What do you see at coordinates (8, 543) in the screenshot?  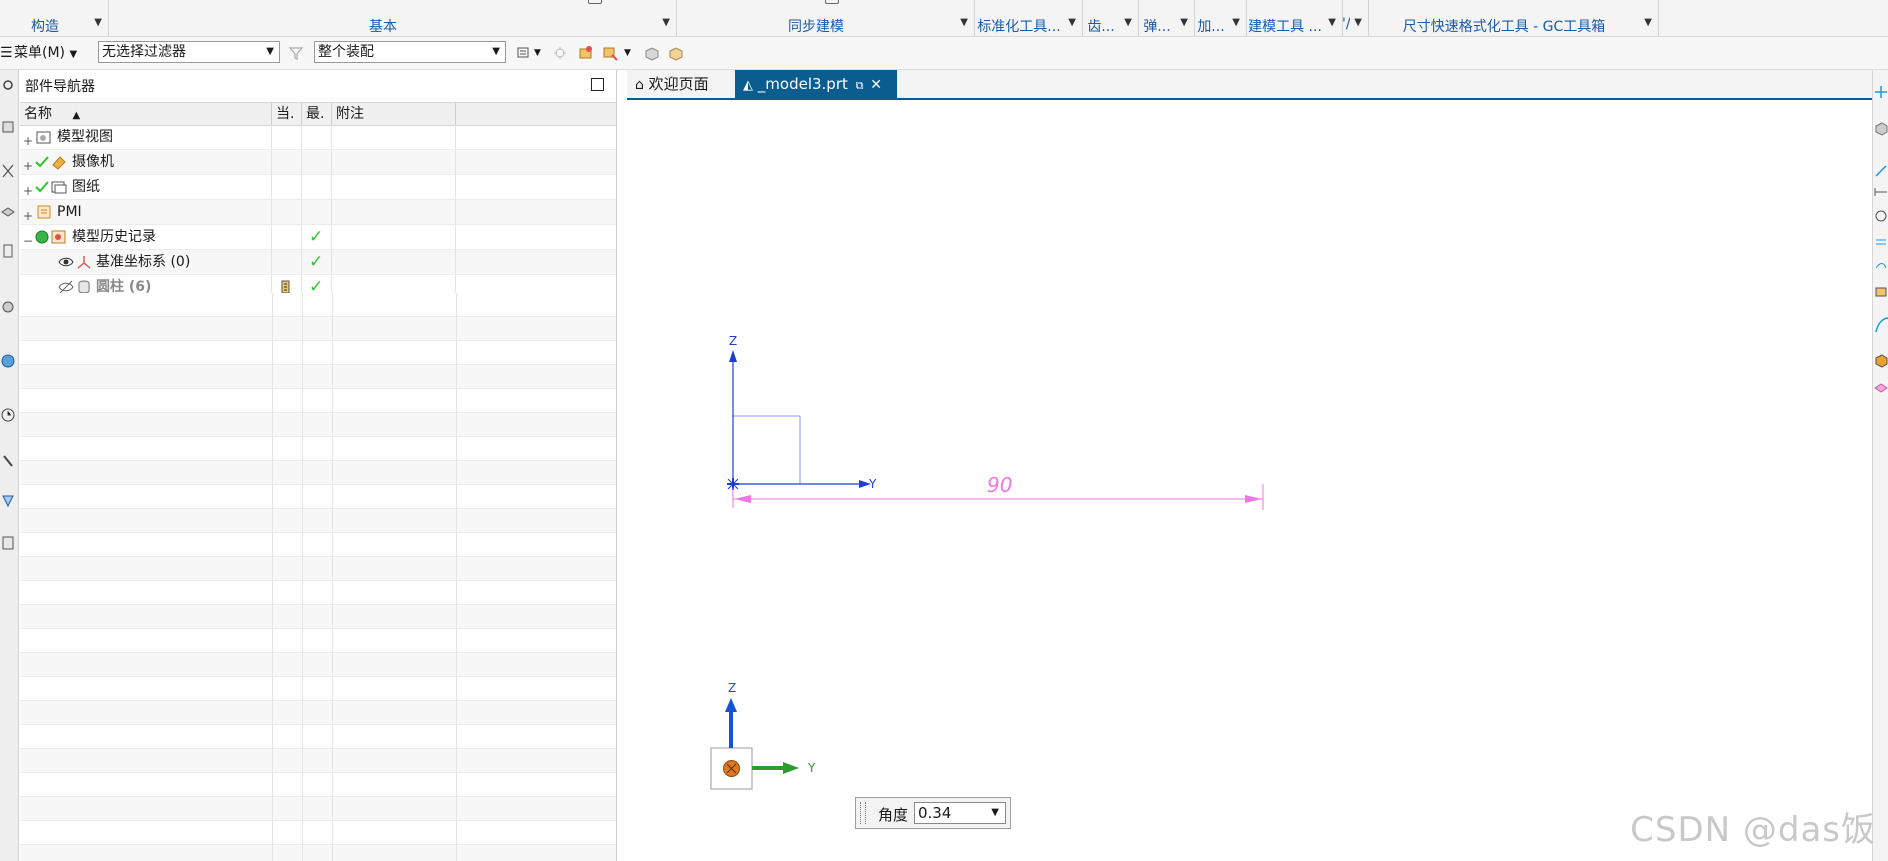 I see `system-materials-icon` at bounding box center [8, 543].